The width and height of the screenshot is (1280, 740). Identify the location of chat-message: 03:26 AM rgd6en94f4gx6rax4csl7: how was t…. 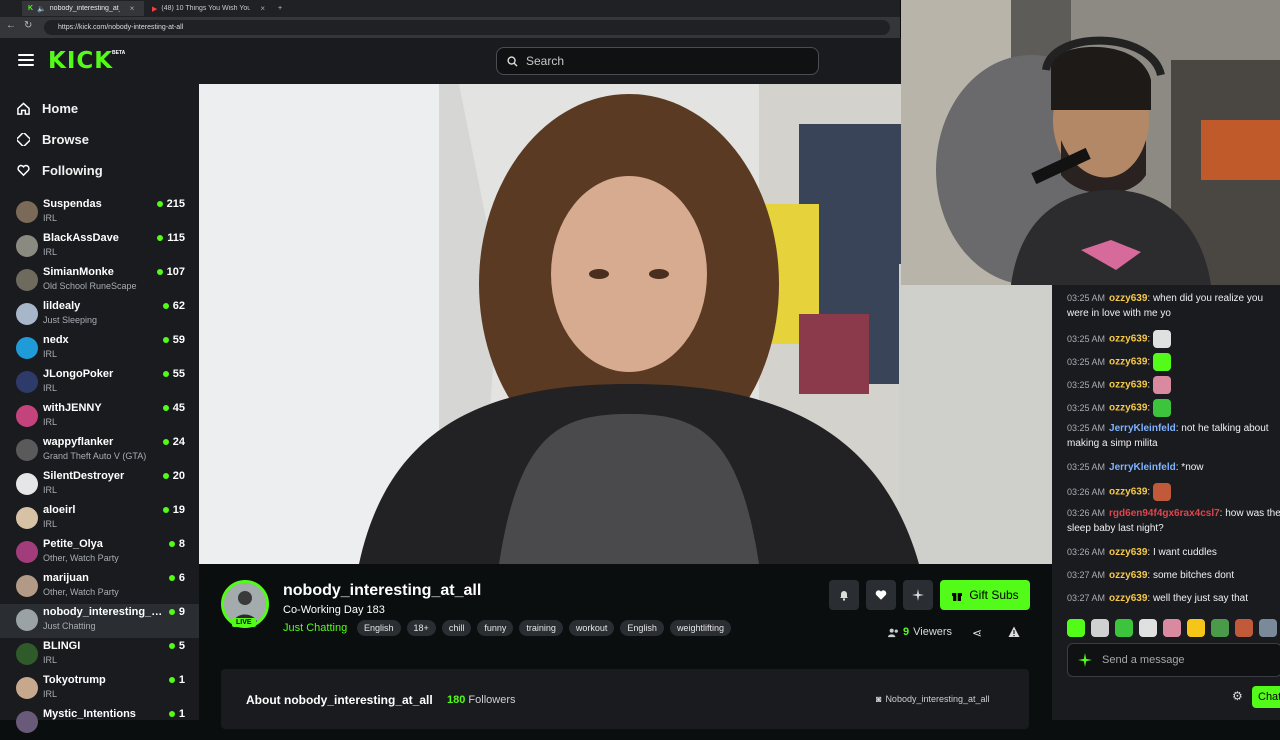
(1173, 521).